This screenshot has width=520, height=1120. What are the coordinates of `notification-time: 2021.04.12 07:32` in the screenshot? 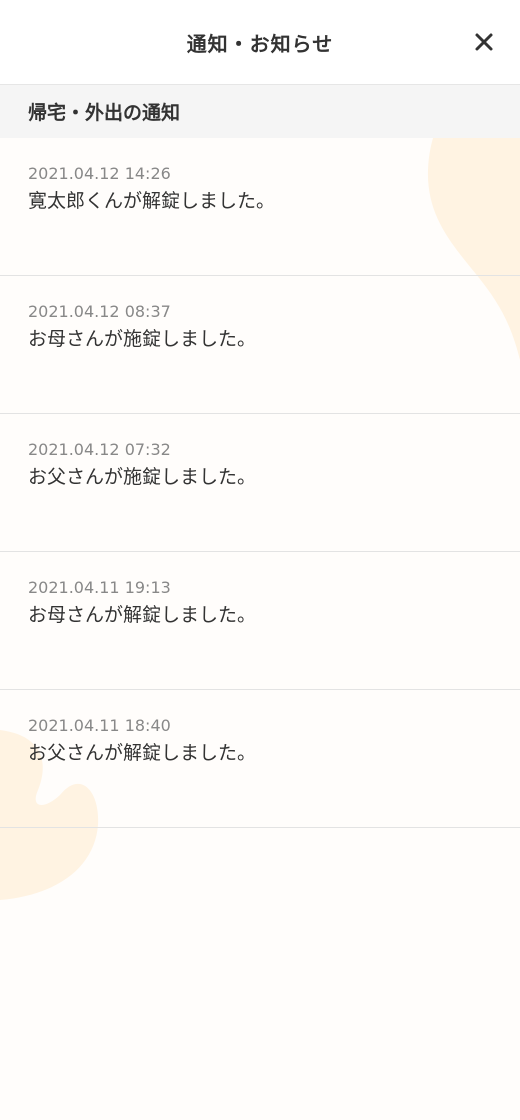 It's located at (99, 449).